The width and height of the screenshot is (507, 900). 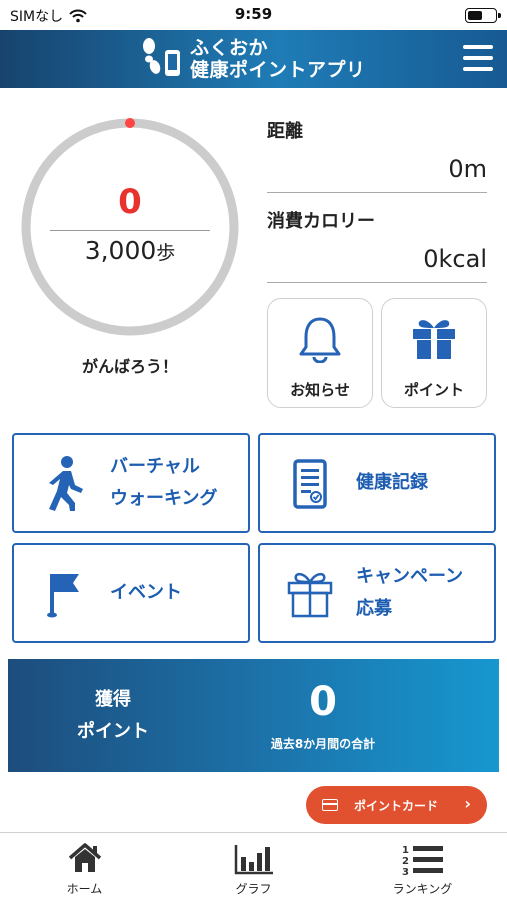 I want to click on status-bar: SIMなし 9:59, so click(x=253, y=15).